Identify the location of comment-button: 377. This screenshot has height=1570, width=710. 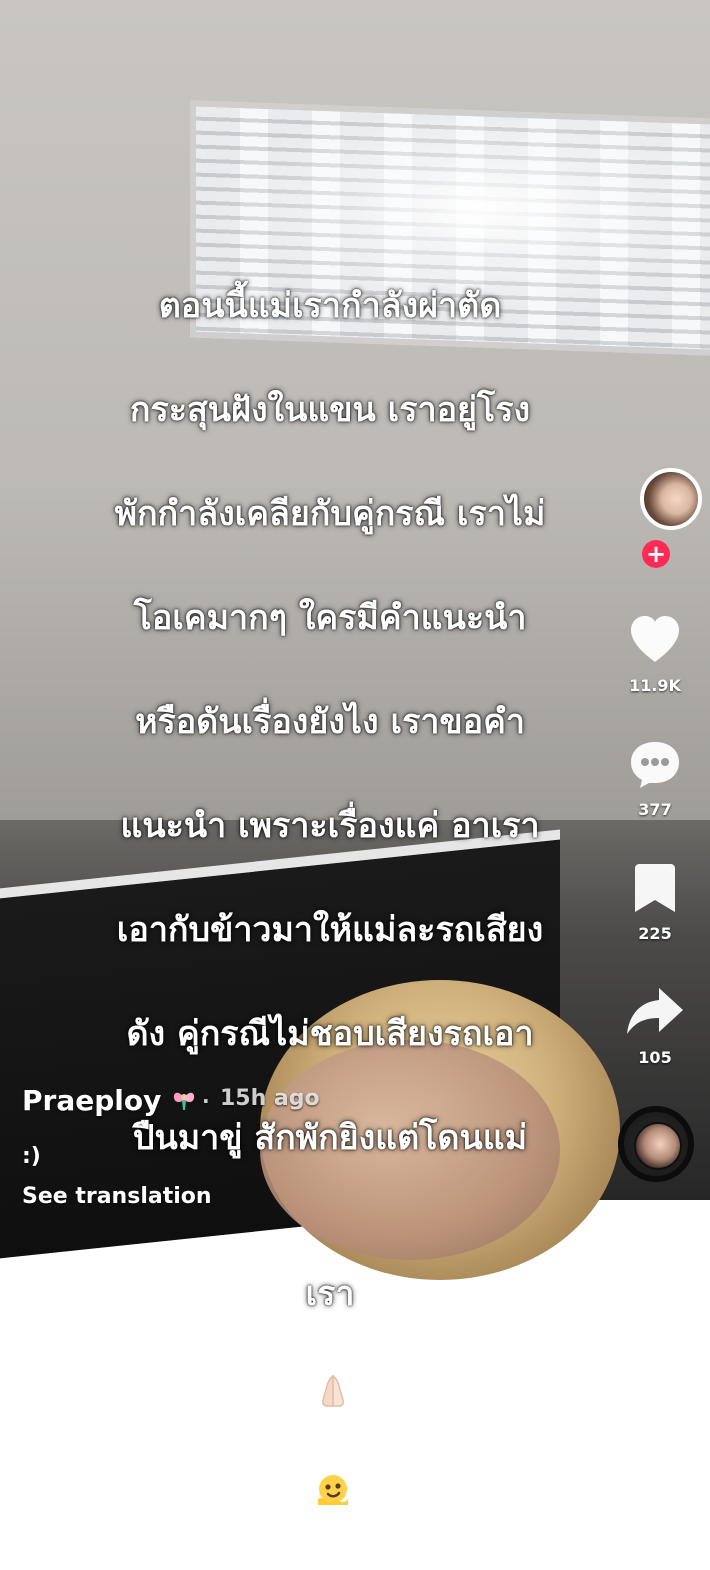
(655, 777).